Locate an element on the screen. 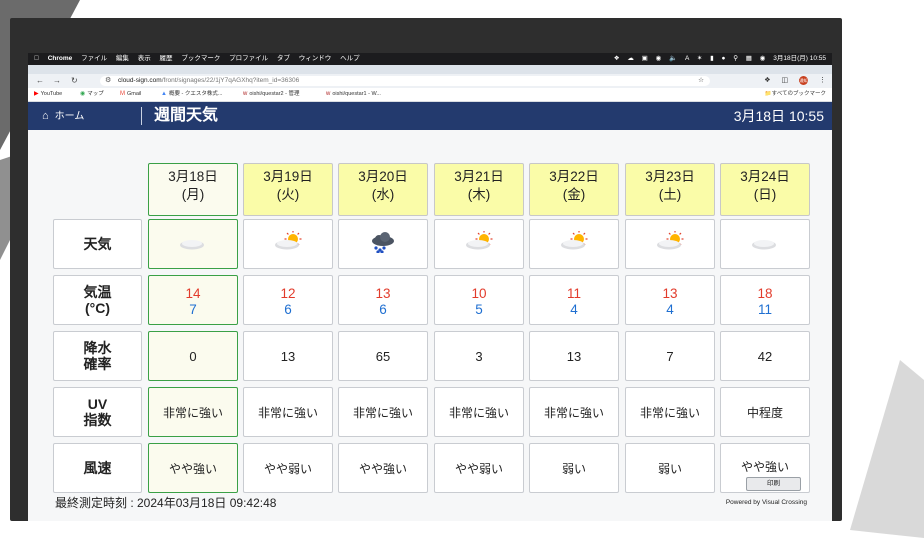 This screenshot has width=924, height=538. reload-button: ↻ is located at coordinates (74, 81).